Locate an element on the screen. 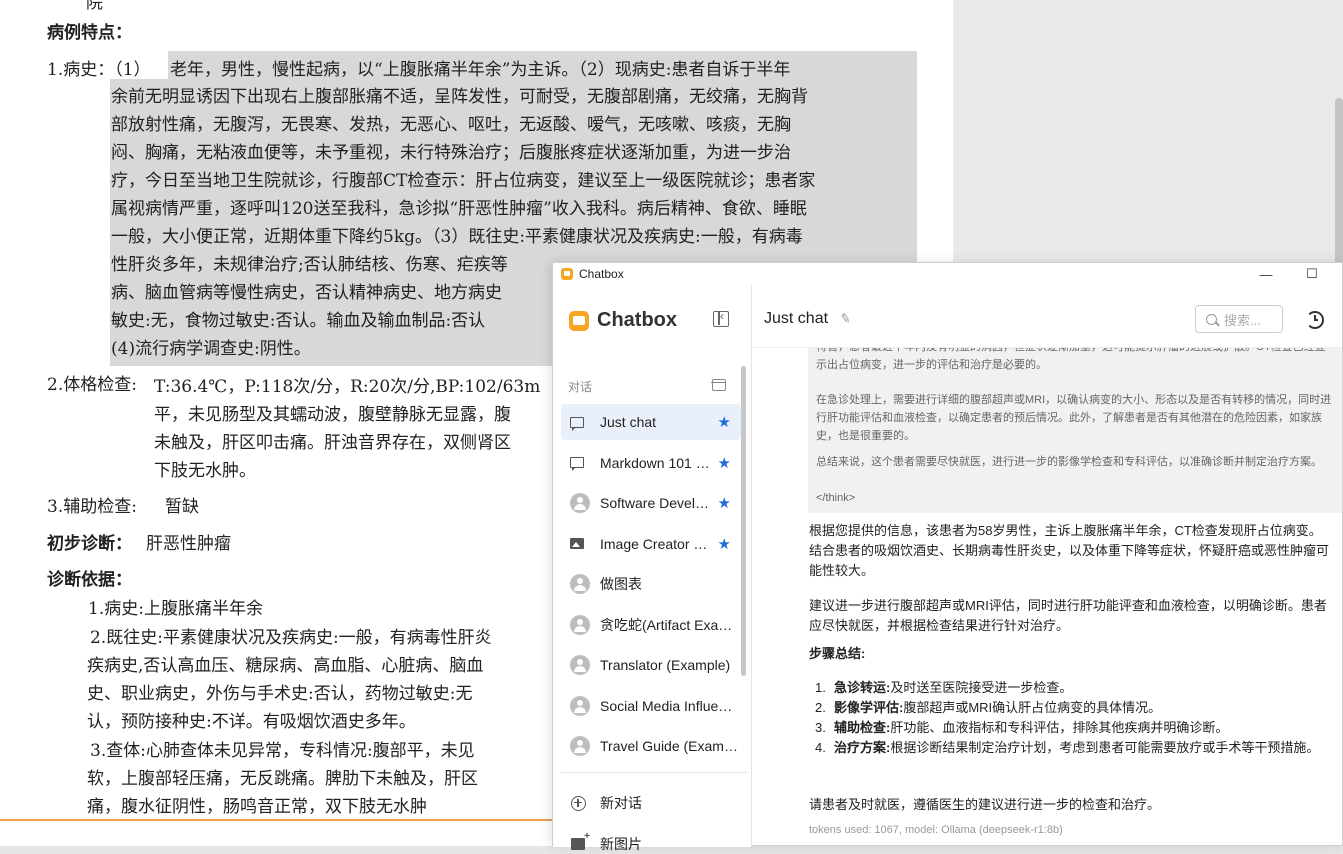 The height and width of the screenshot is (854, 1343). aux-prefix: 3.辅助检查: is located at coordinates (92, 507).